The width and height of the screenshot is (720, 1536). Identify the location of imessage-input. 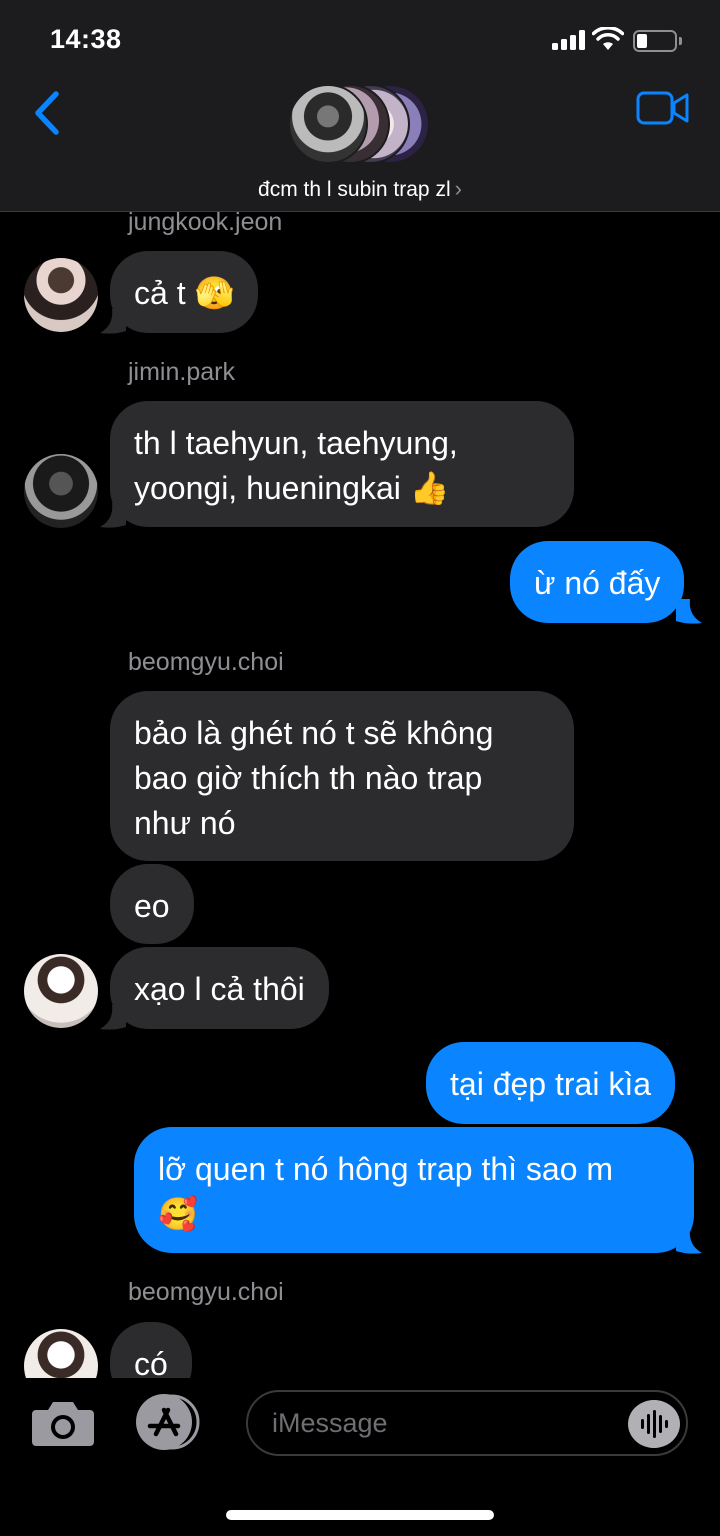
(467, 1423).